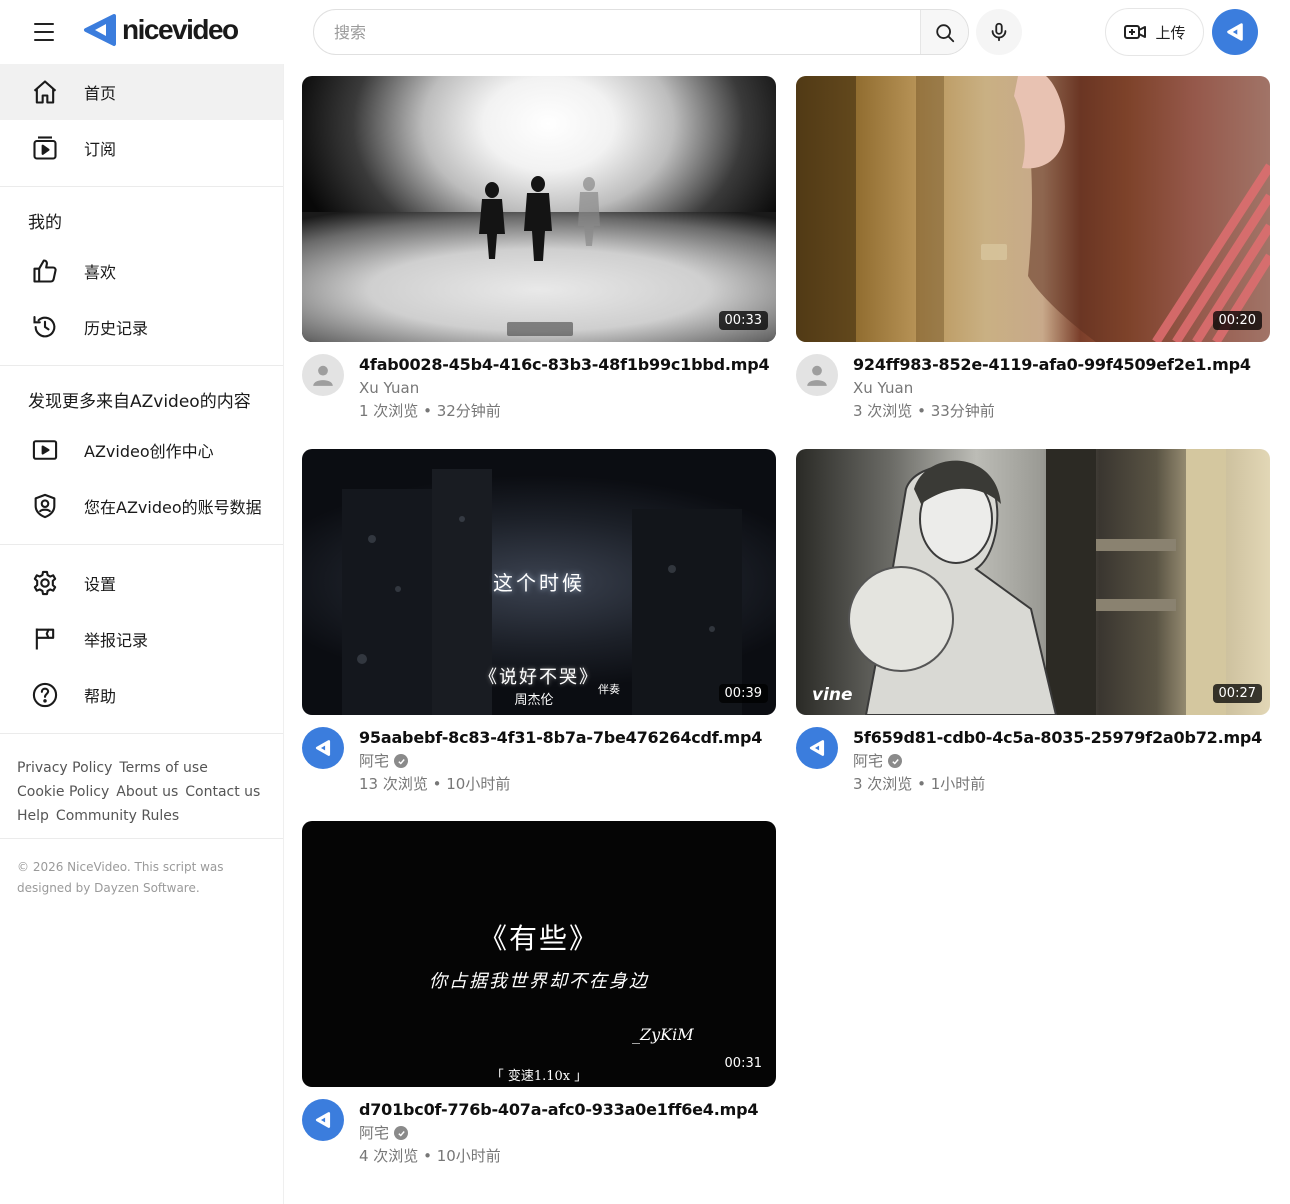 The width and height of the screenshot is (1290, 1204). Describe the element at coordinates (560, 738) in the screenshot. I see `video-title: 95aabebf-8c83-4f31-8b7a-7be476264cdf.mp4` at that location.